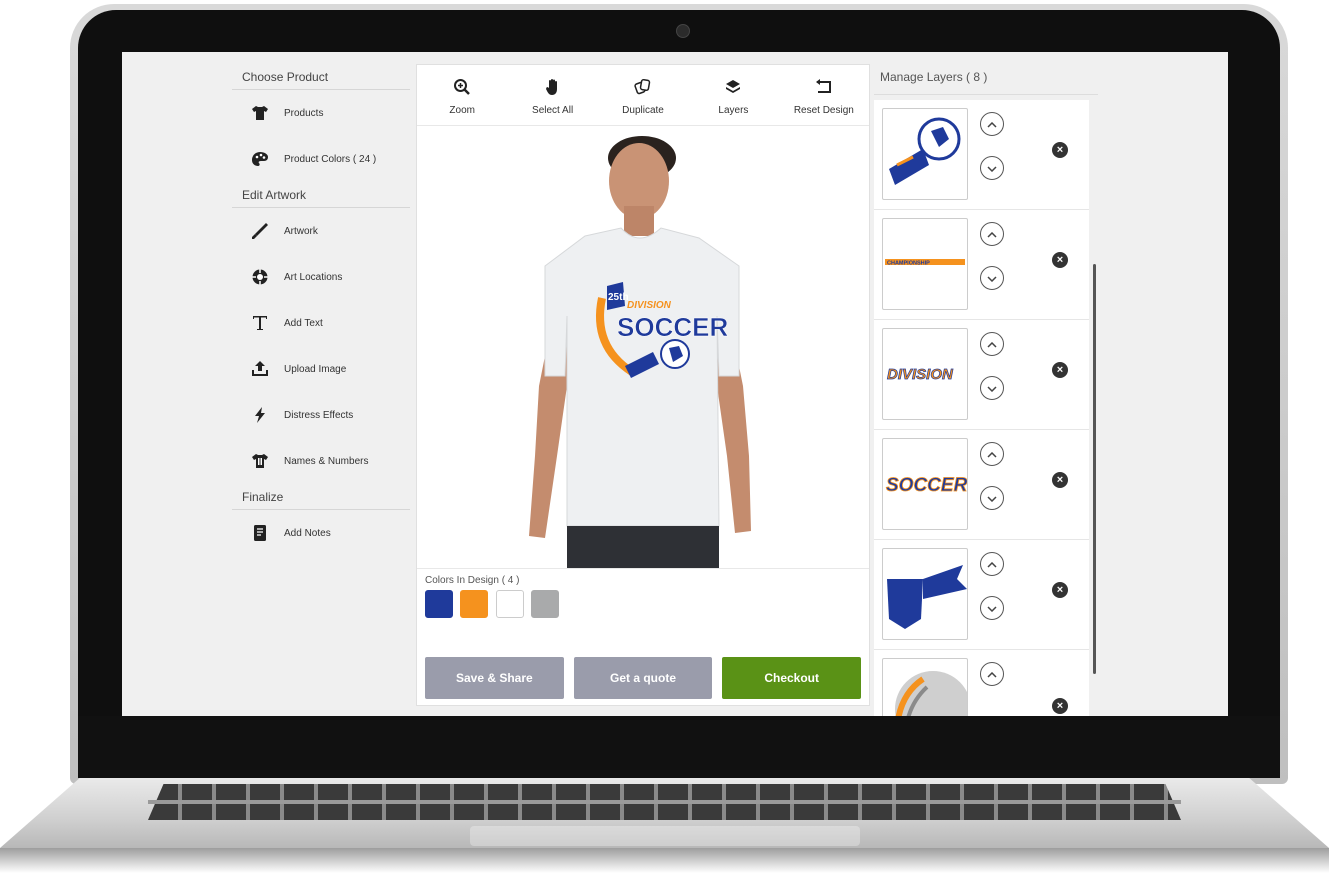  Describe the element at coordinates (823, 110) in the screenshot. I see `reset-design-label: Reset Design` at that location.